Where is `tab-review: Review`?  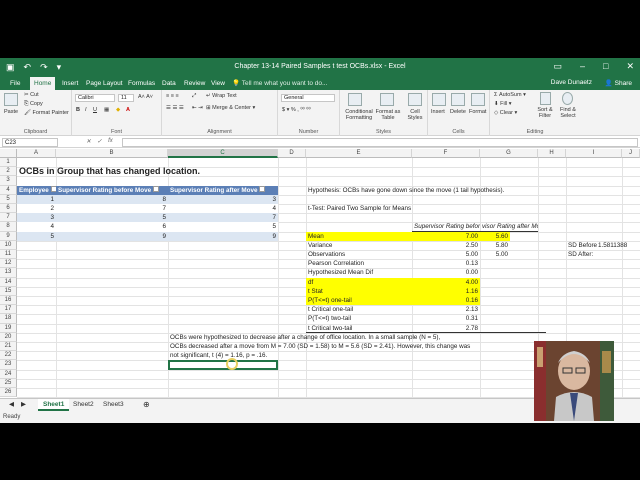
tab-review: Review is located at coordinates (194, 83).